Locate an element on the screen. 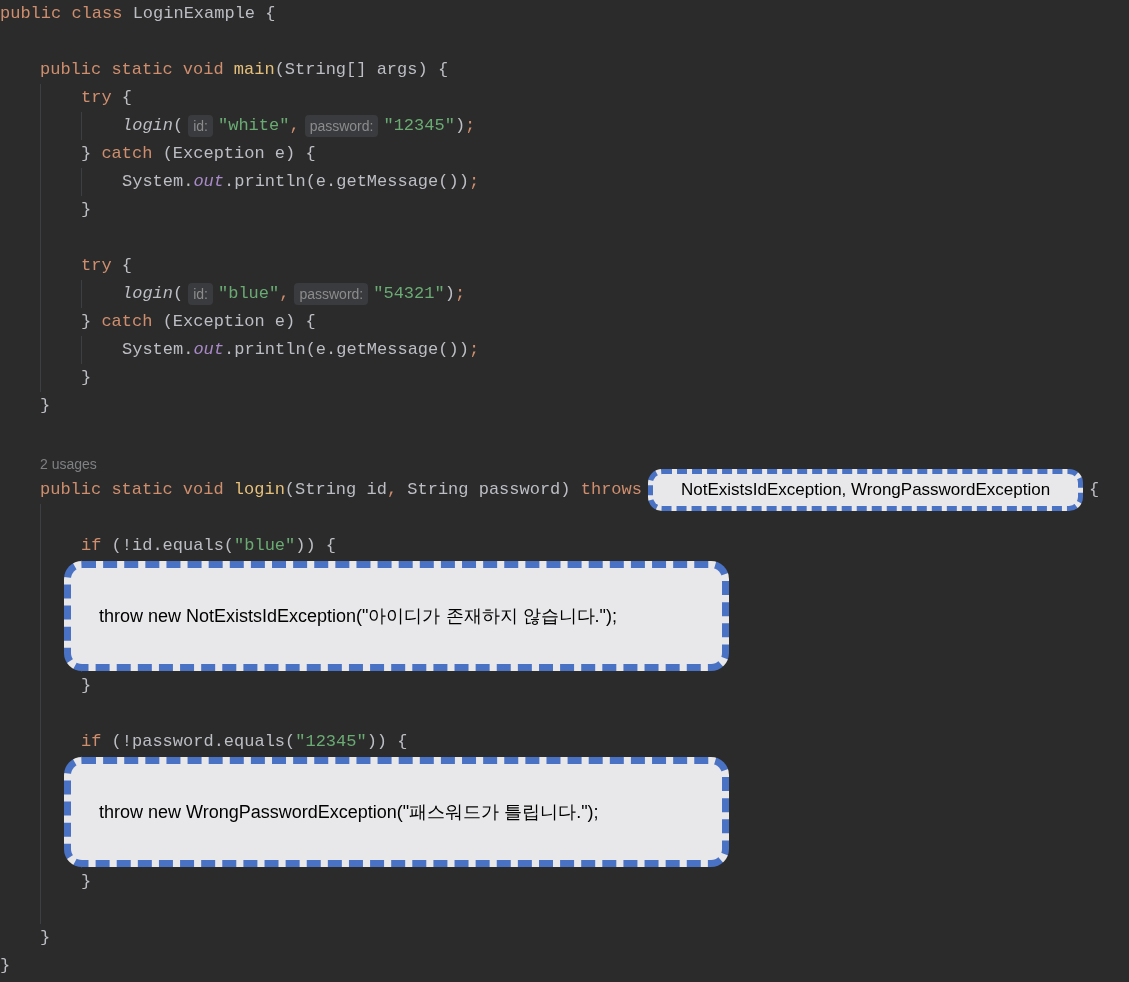  string-literal: "54321" is located at coordinates (409, 294).